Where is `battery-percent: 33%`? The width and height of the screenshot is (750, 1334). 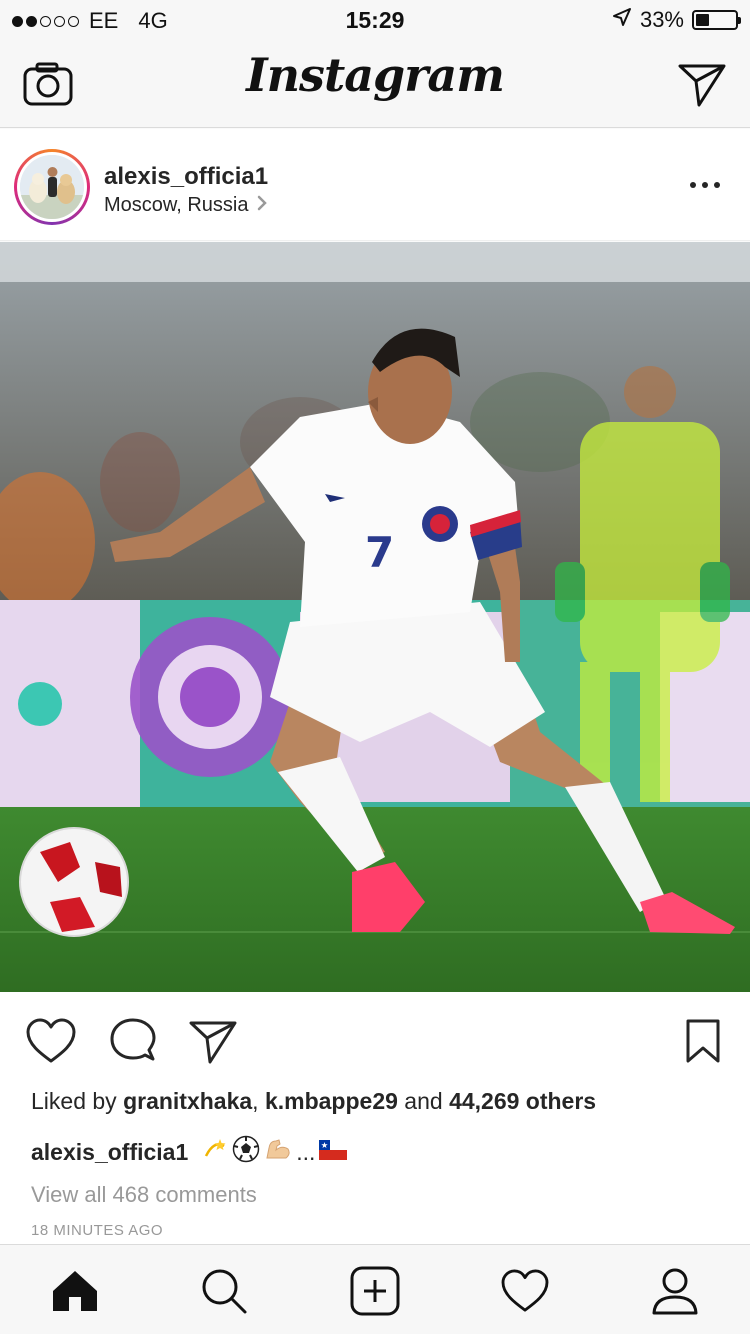
battery-percent: 33% is located at coordinates (661, 19).